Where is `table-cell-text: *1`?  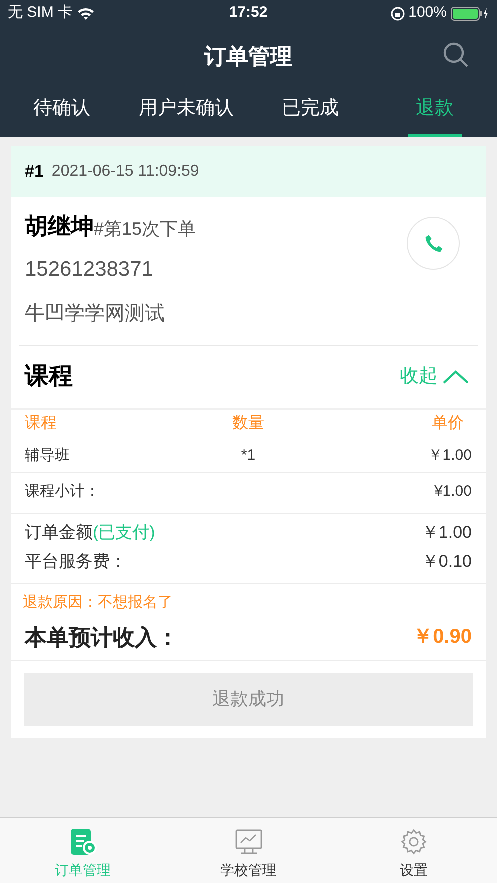 table-cell-text: *1 is located at coordinates (248, 456).